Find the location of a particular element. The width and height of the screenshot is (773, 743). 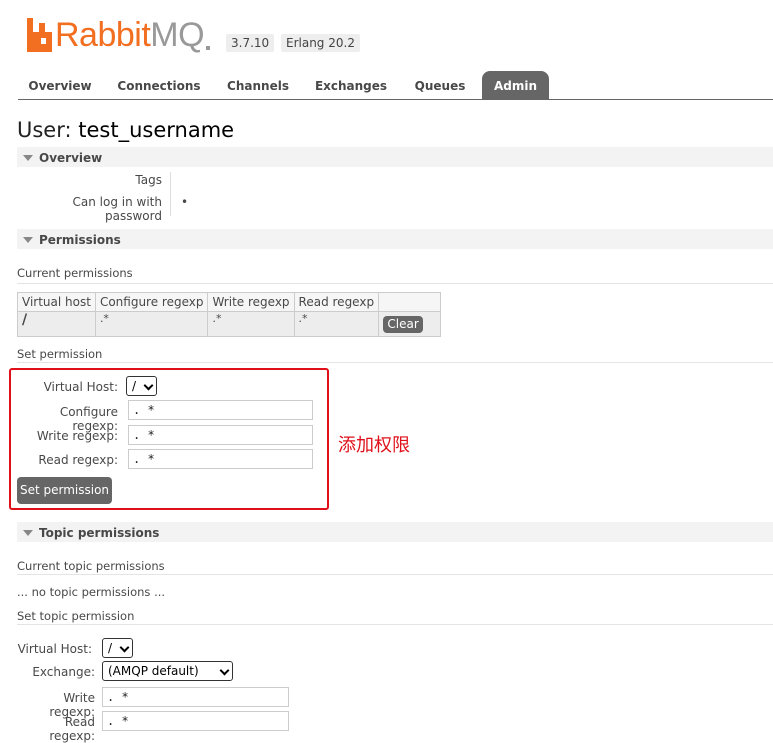

topic-vhost-label: Virtual Host: is located at coordinates (54, 649).